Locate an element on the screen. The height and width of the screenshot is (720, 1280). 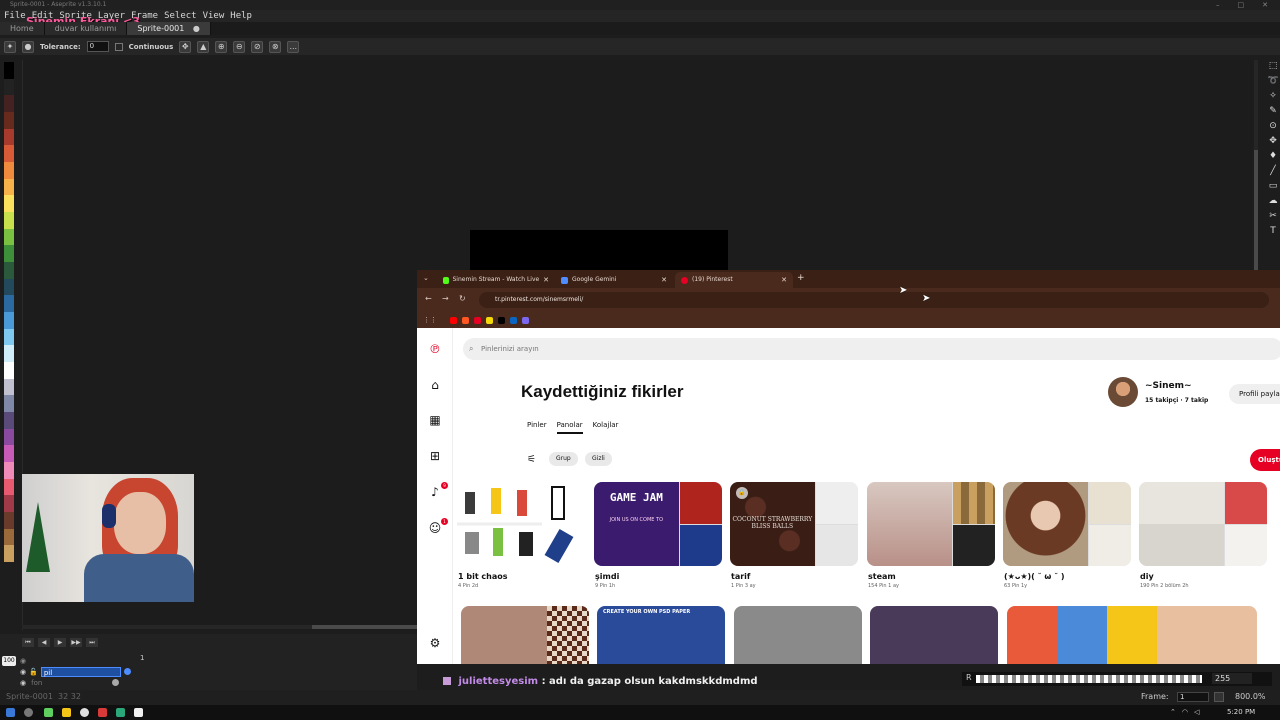
play-icon: ▶ is located at coordinates (60, 642).